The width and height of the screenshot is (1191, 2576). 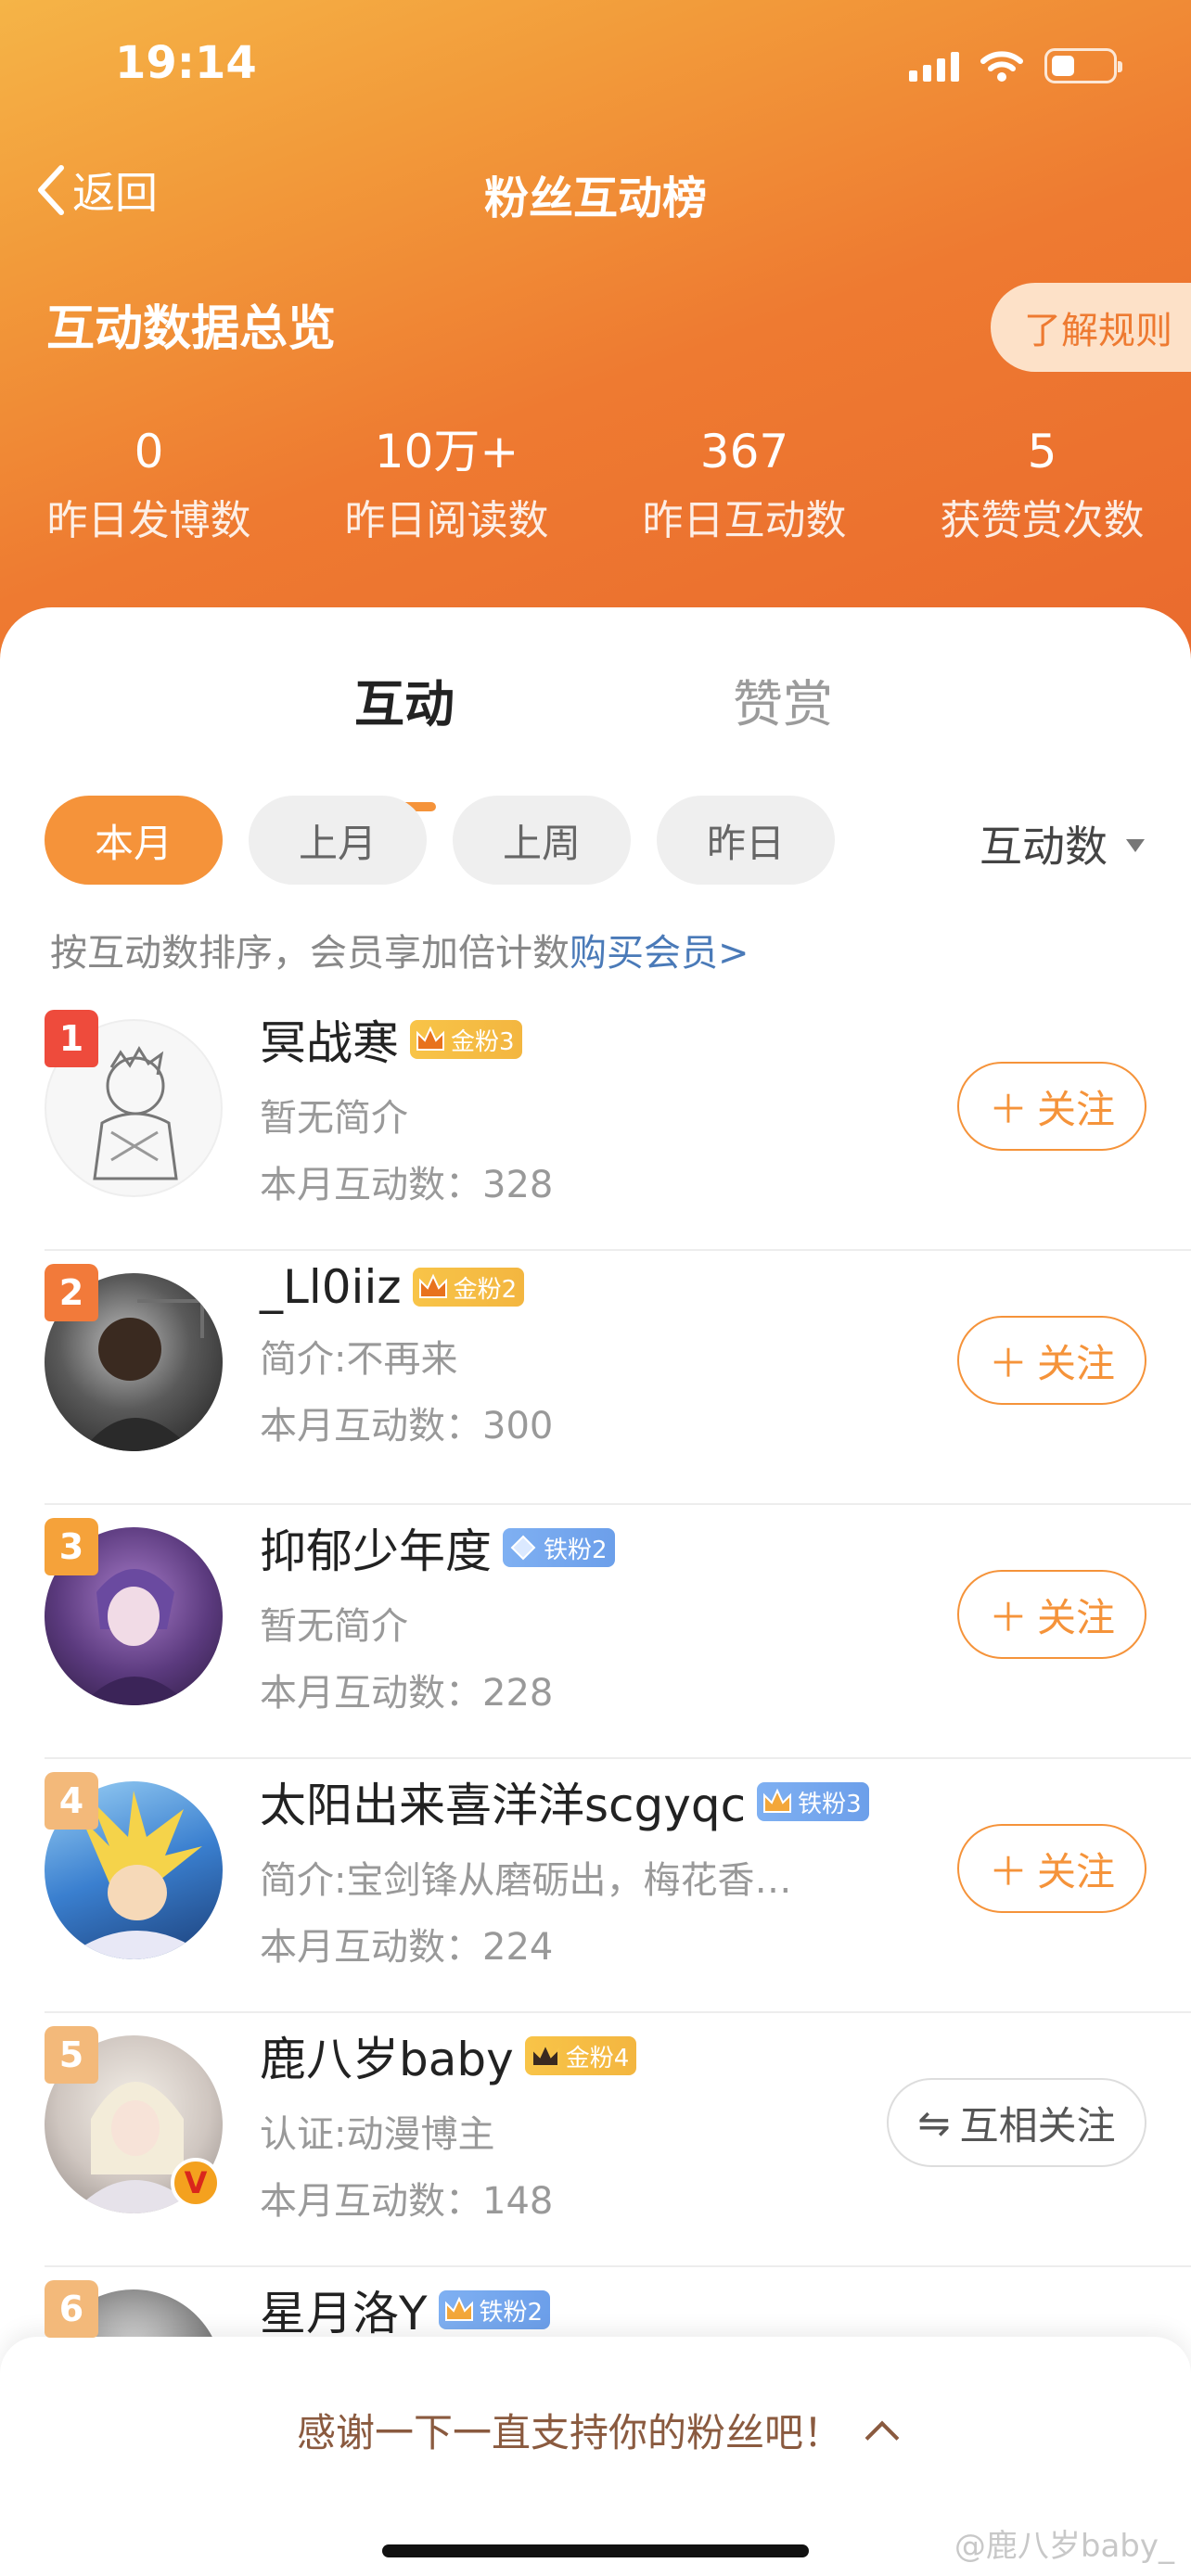 What do you see at coordinates (71, 1801) in the screenshot?
I see `rank-badge: 4` at bounding box center [71, 1801].